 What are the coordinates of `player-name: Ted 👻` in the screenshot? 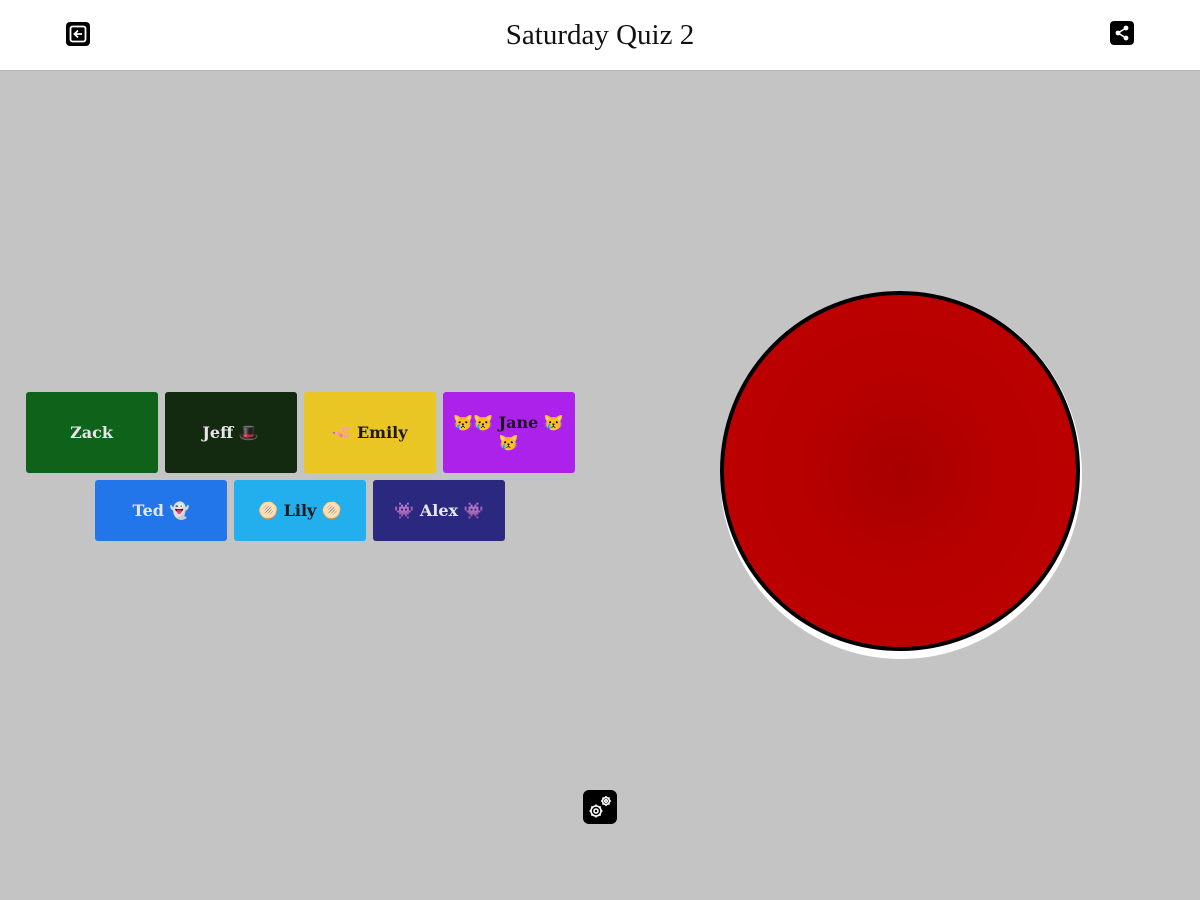 It's located at (161, 510).